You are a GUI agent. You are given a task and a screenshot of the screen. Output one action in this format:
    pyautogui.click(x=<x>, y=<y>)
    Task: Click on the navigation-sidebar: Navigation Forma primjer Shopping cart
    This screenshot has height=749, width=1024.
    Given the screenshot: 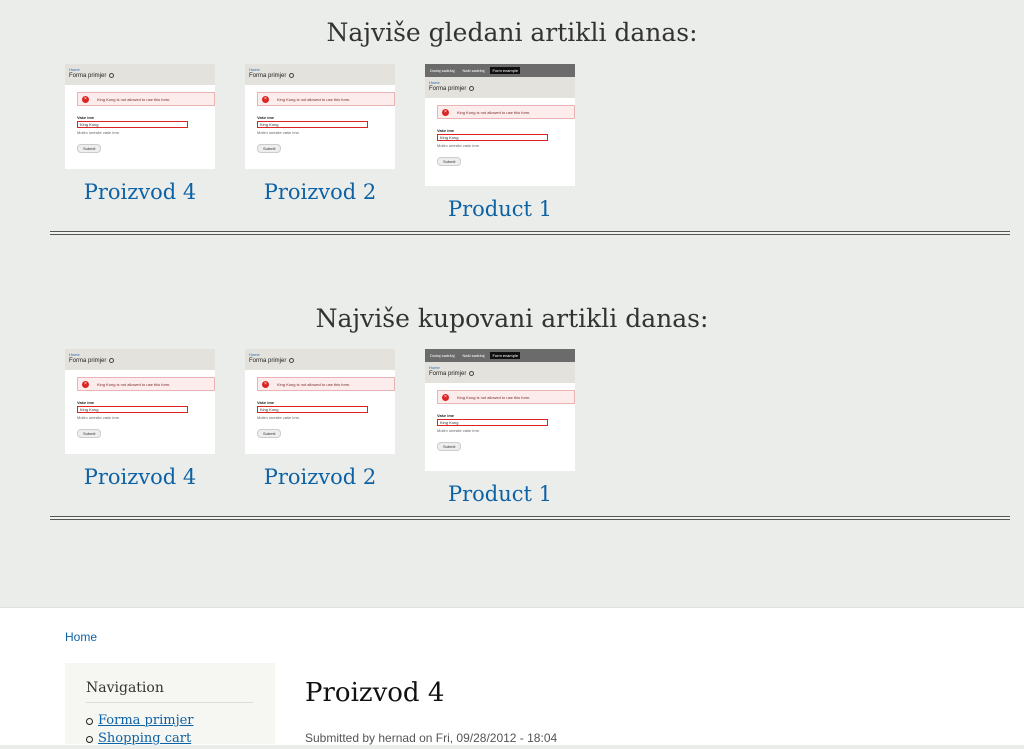 What is the action you would take?
    pyautogui.click(x=170, y=704)
    